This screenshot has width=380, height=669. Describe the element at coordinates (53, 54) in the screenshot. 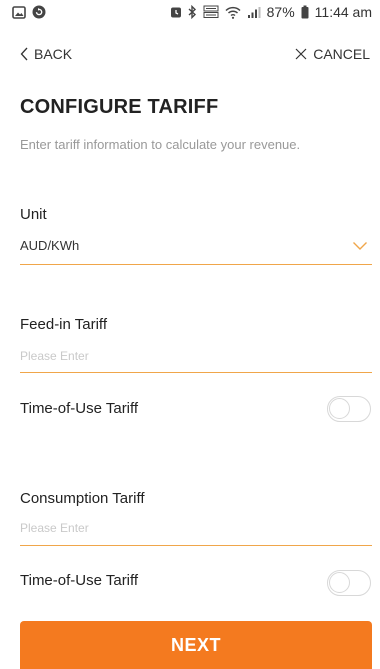

I see `back-label: BACK` at that location.